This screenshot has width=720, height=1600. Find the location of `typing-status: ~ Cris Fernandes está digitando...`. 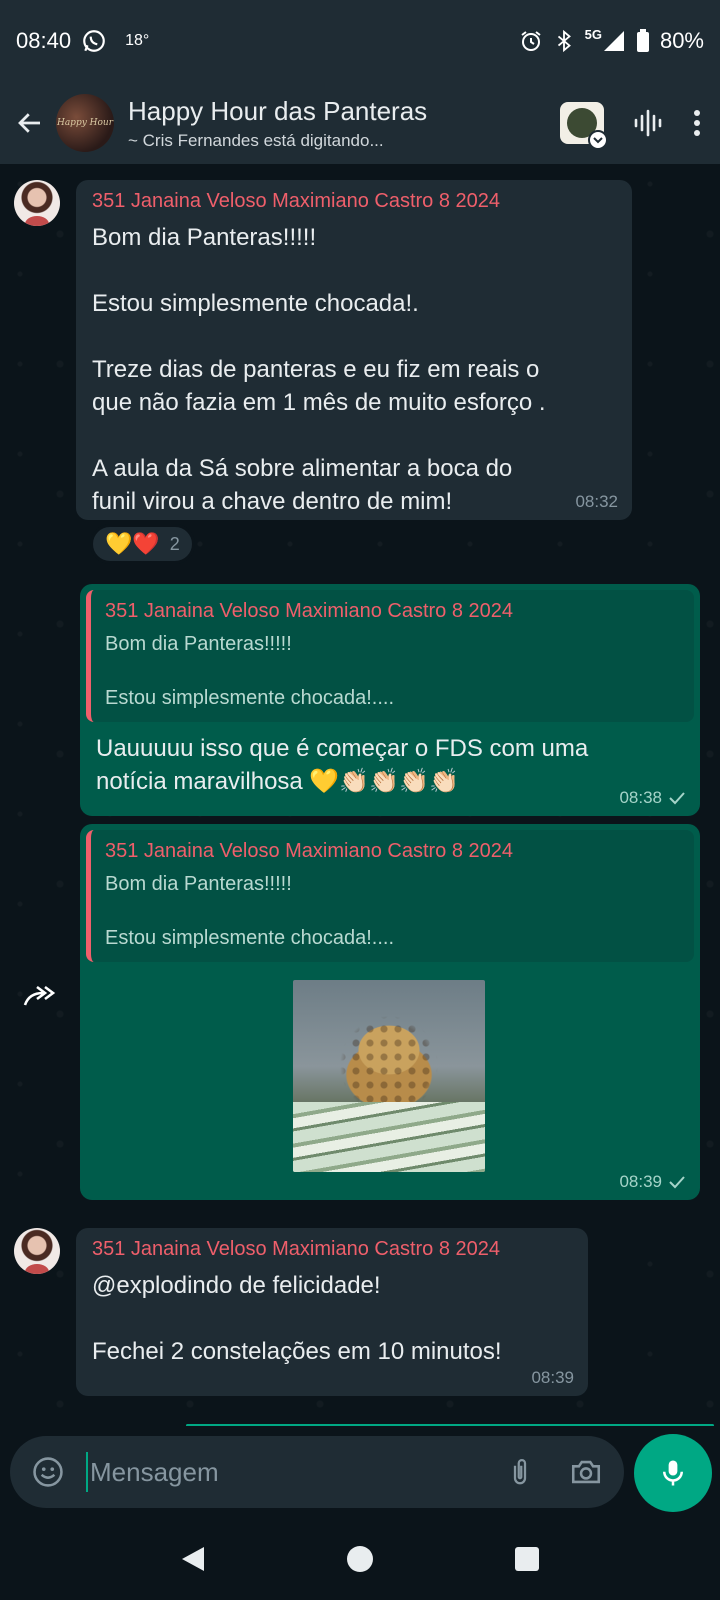

typing-status: ~ Cris Fernandes está digitando... is located at coordinates (256, 140).